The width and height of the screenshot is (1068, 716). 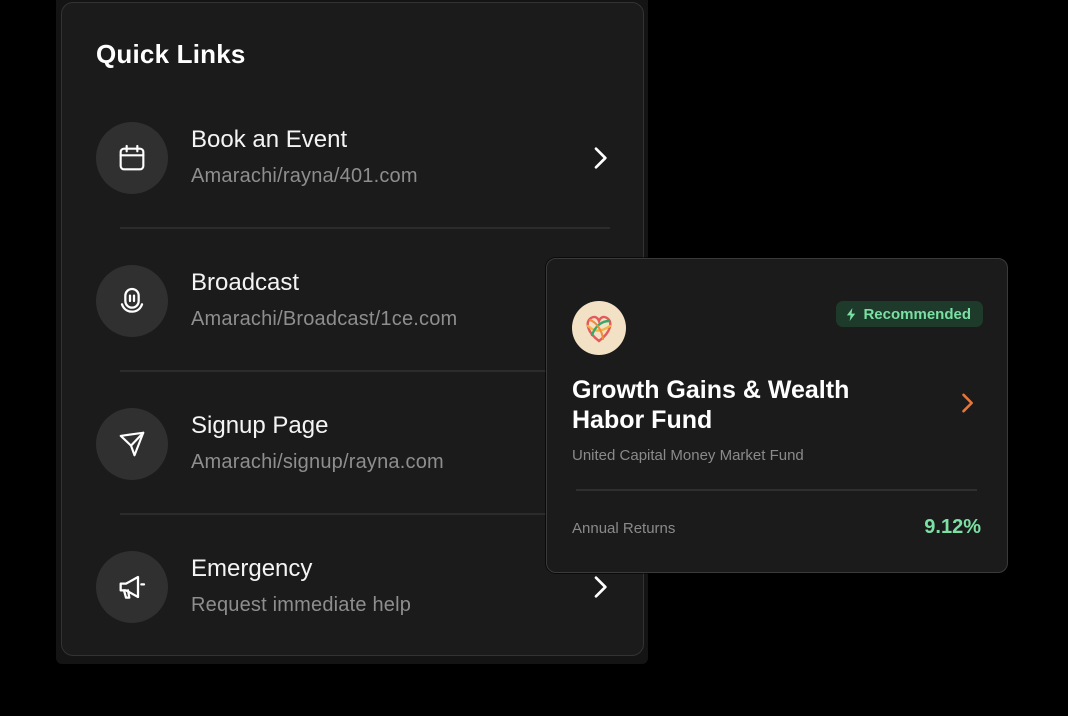 What do you see at coordinates (132, 158) in the screenshot?
I see `calendar-icon` at bounding box center [132, 158].